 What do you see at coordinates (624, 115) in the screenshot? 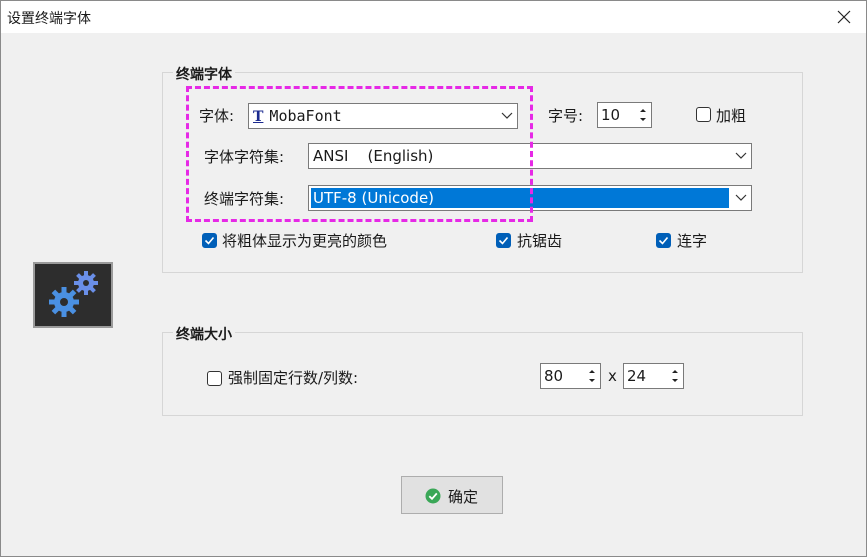
I see `font-size-spinner: 10` at bounding box center [624, 115].